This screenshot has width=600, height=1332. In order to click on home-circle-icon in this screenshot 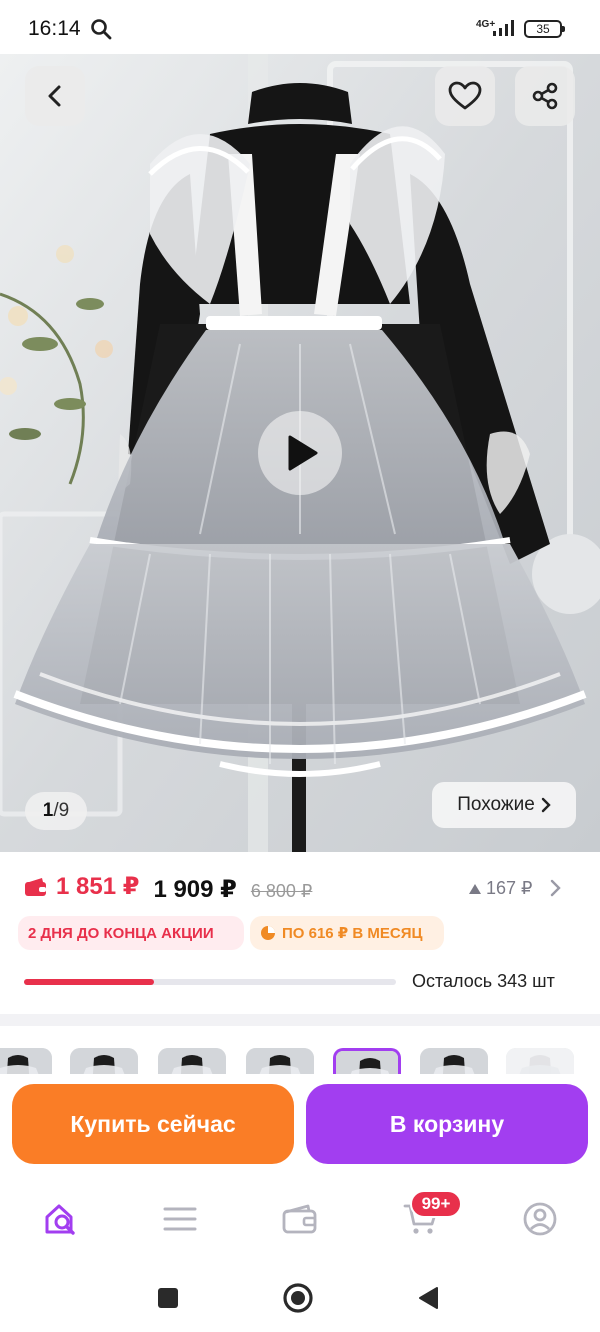, I will do `click(298, 1298)`.